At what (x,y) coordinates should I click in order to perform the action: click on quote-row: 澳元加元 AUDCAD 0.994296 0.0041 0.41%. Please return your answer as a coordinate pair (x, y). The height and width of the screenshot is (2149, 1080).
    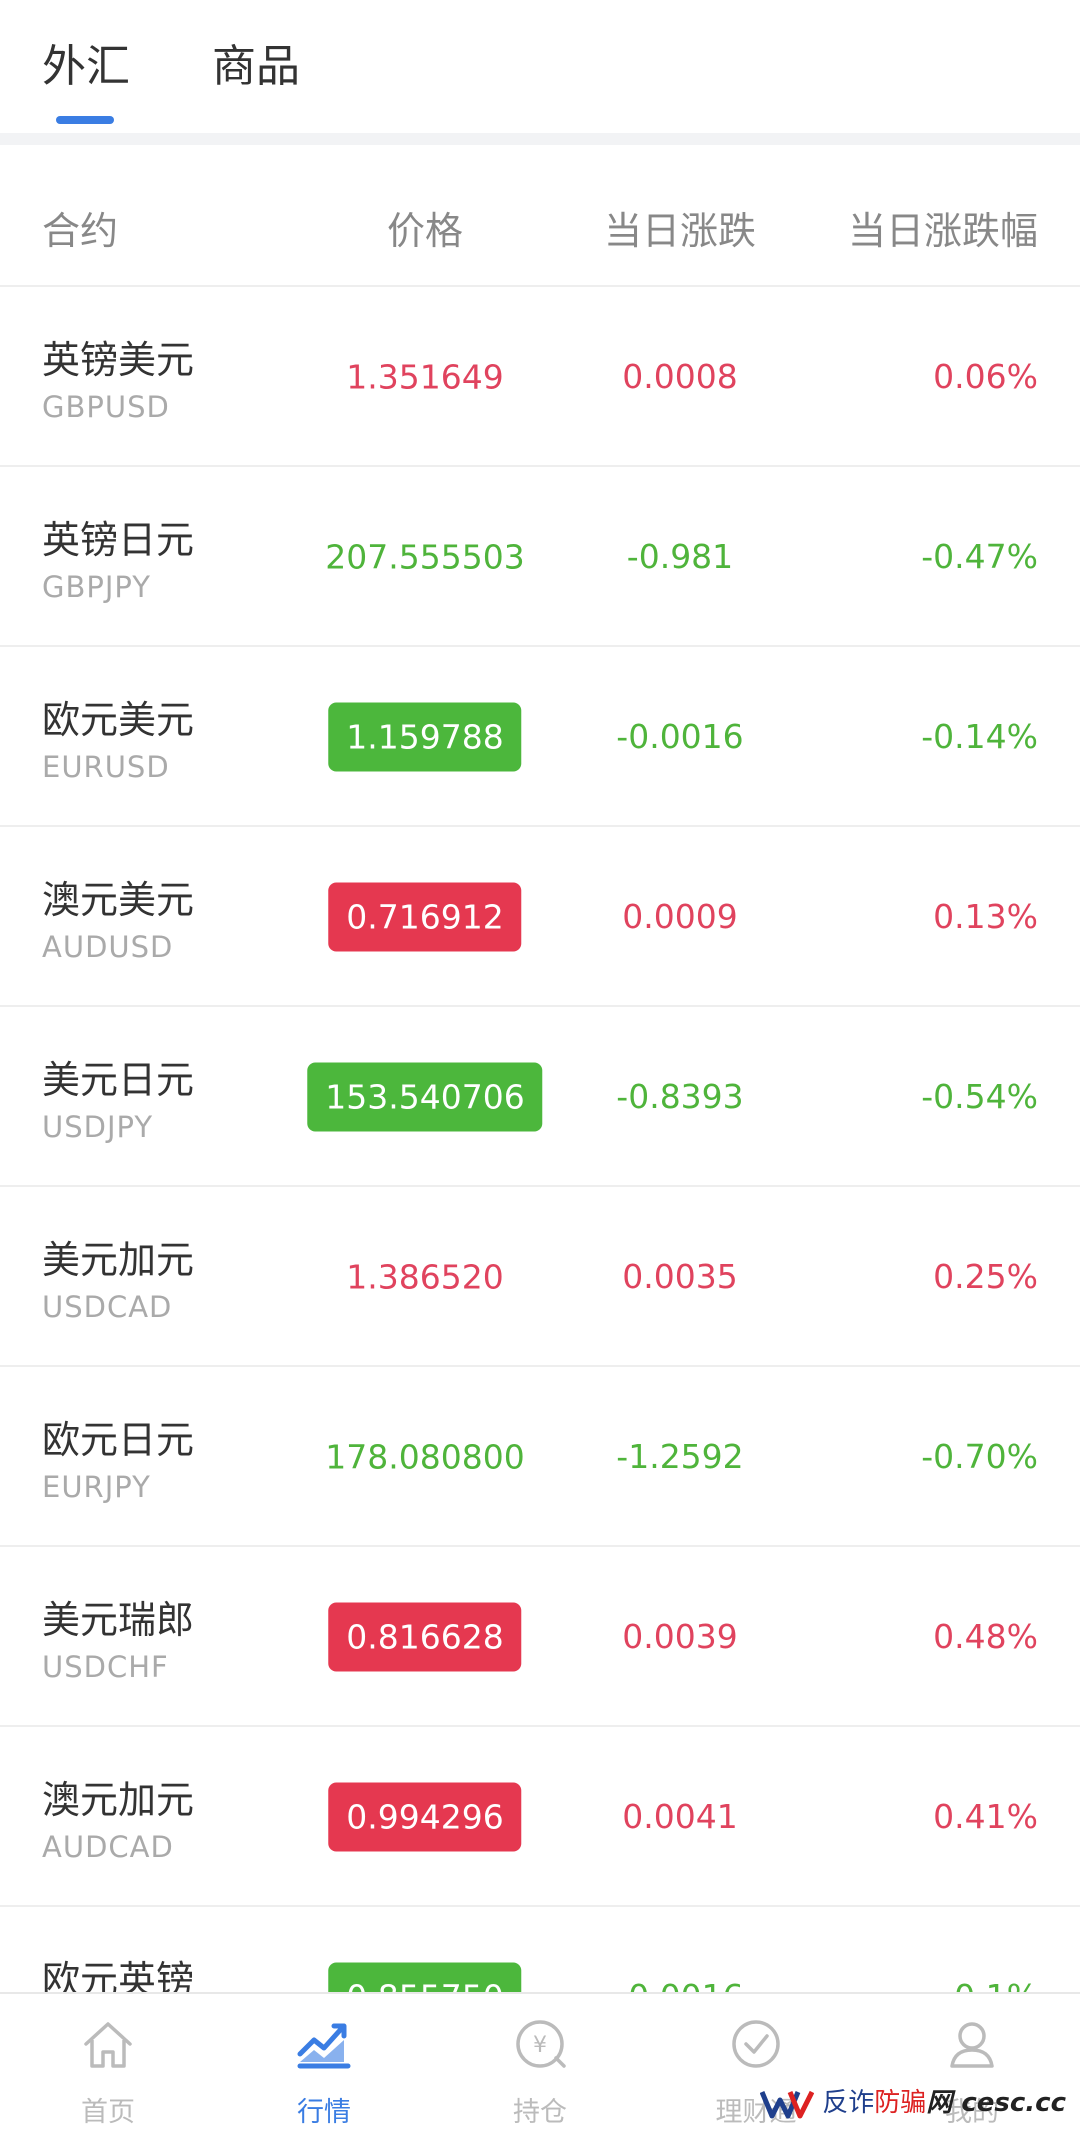
    Looking at the image, I should click on (540, 1817).